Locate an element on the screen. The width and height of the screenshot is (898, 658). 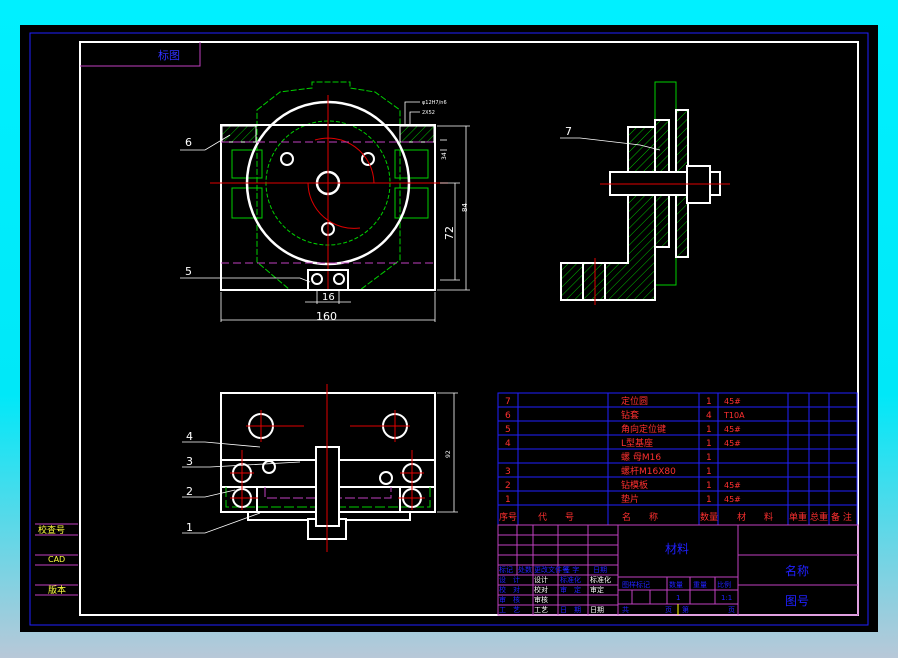
side-view is located at coordinates (645, 193).